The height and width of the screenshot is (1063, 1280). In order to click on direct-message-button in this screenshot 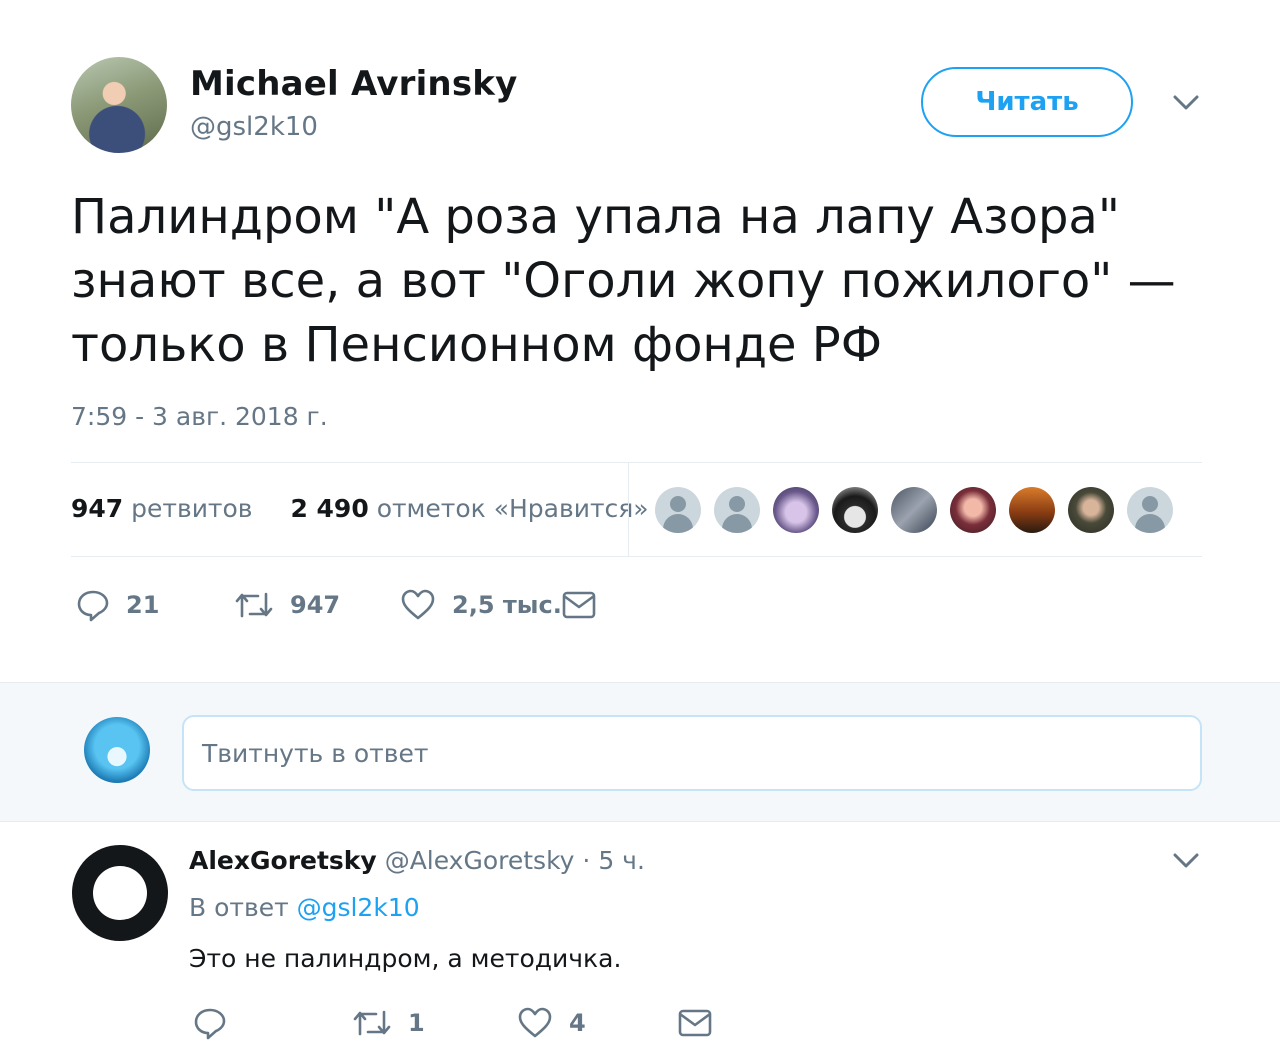, I will do `click(579, 605)`.